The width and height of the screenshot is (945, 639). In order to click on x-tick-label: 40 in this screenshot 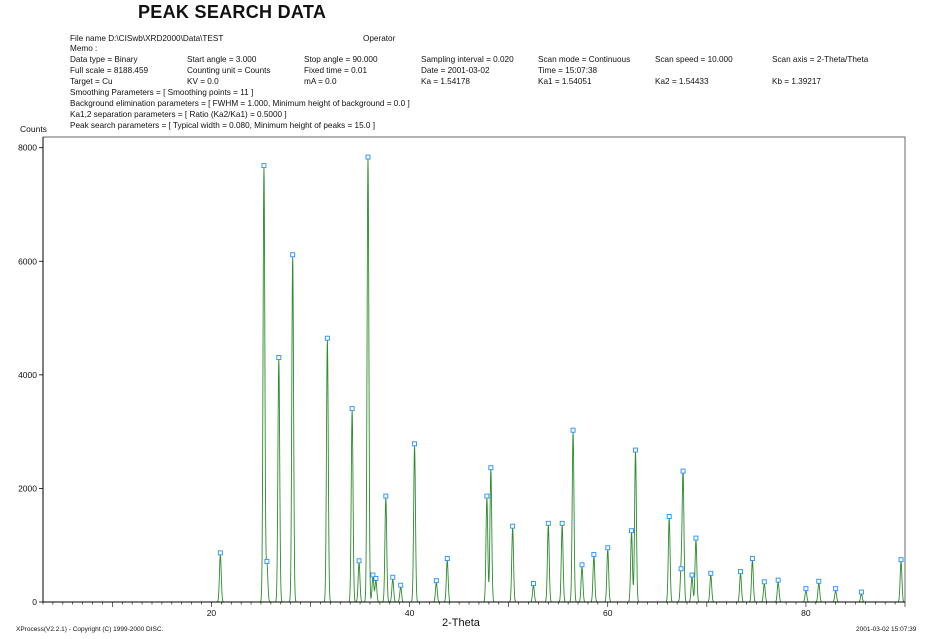, I will do `click(410, 613)`.